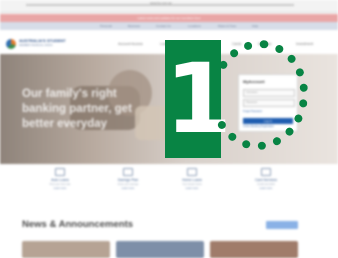 This screenshot has height=258, width=338. I want to click on feature-title: Auto Loans, so click(60, 180).